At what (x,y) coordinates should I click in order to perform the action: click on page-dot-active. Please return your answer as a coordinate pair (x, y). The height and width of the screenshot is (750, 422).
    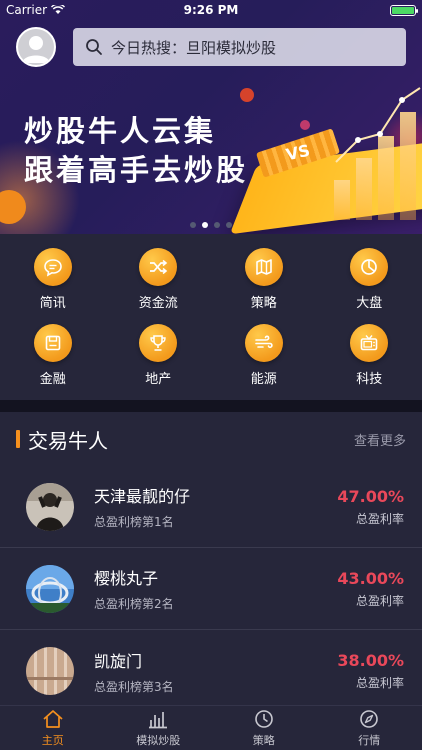
    Looking at the image, I should click on (205, 225).